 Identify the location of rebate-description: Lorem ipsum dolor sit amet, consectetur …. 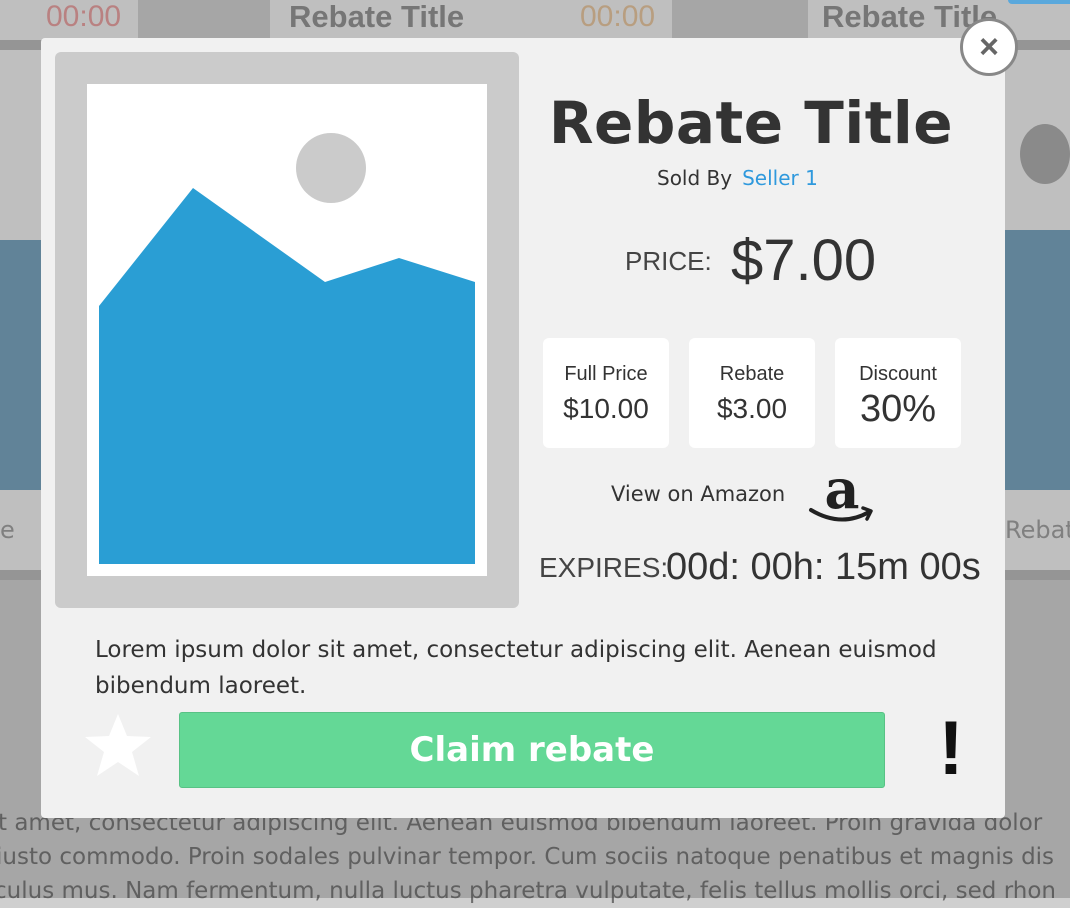
(516, 668).